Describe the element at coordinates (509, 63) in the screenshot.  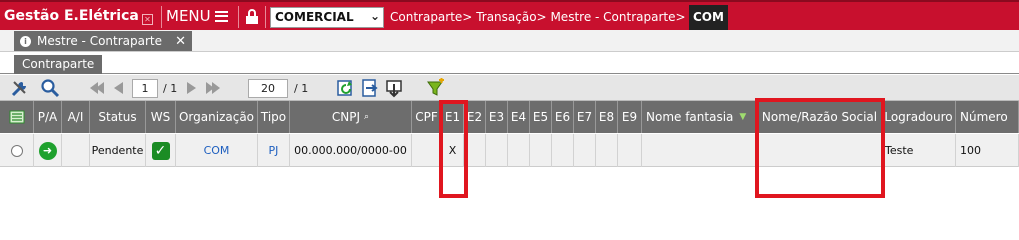
I see `subtab-bar: Contraparte` at that location.